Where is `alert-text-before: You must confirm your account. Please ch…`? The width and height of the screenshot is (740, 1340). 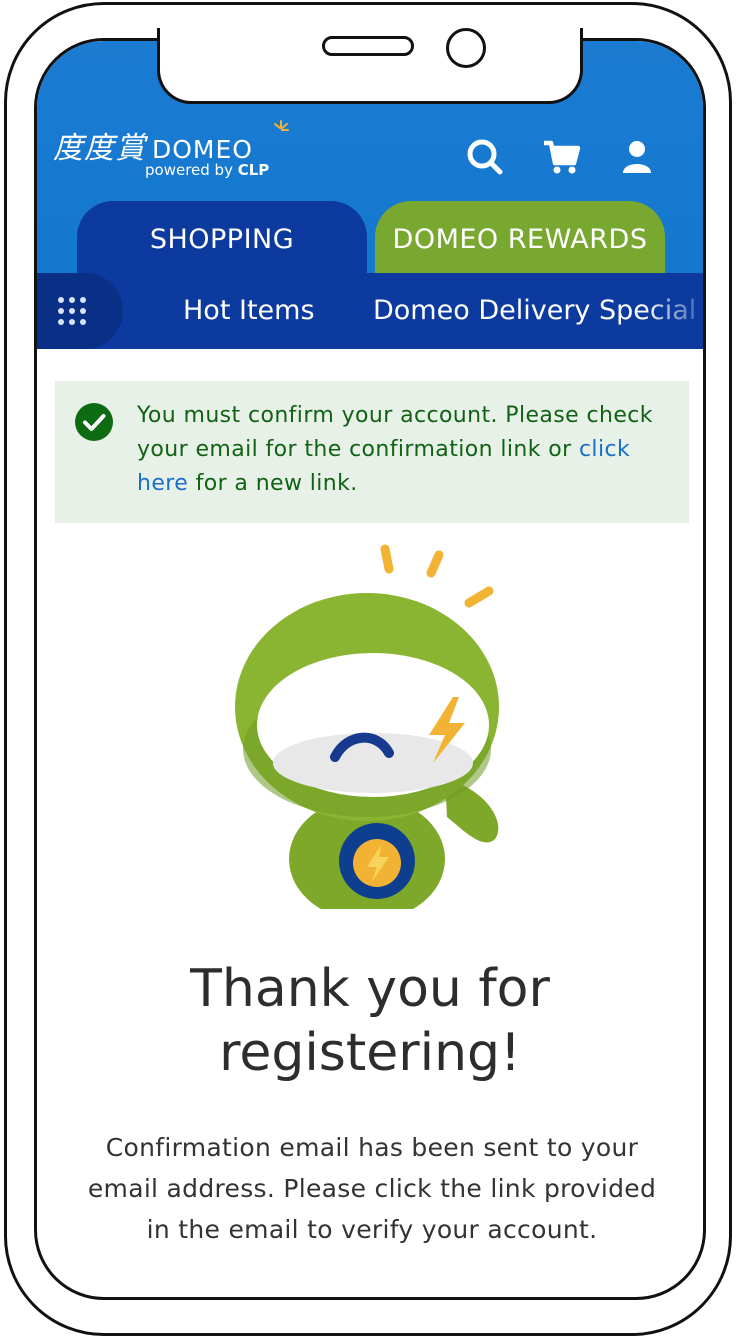 alert-text-before: You must confirm your account. Please ch… is located at coordinates (395, 432).